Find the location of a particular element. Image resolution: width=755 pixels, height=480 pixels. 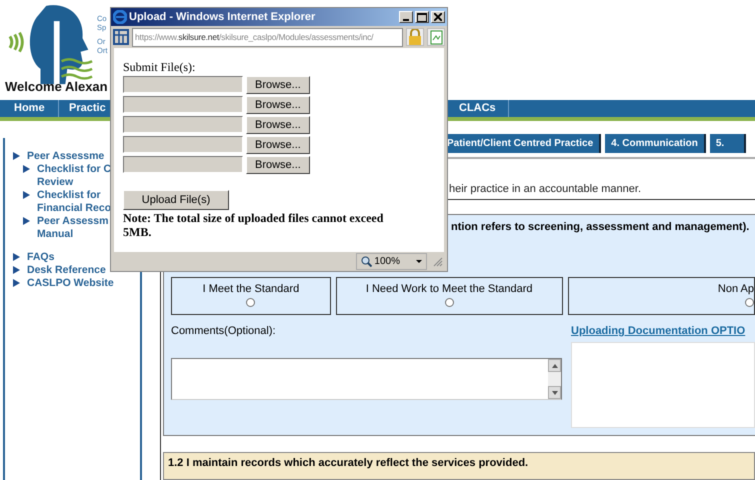

zoom-control: 100% is located at coordinates (391, 261).